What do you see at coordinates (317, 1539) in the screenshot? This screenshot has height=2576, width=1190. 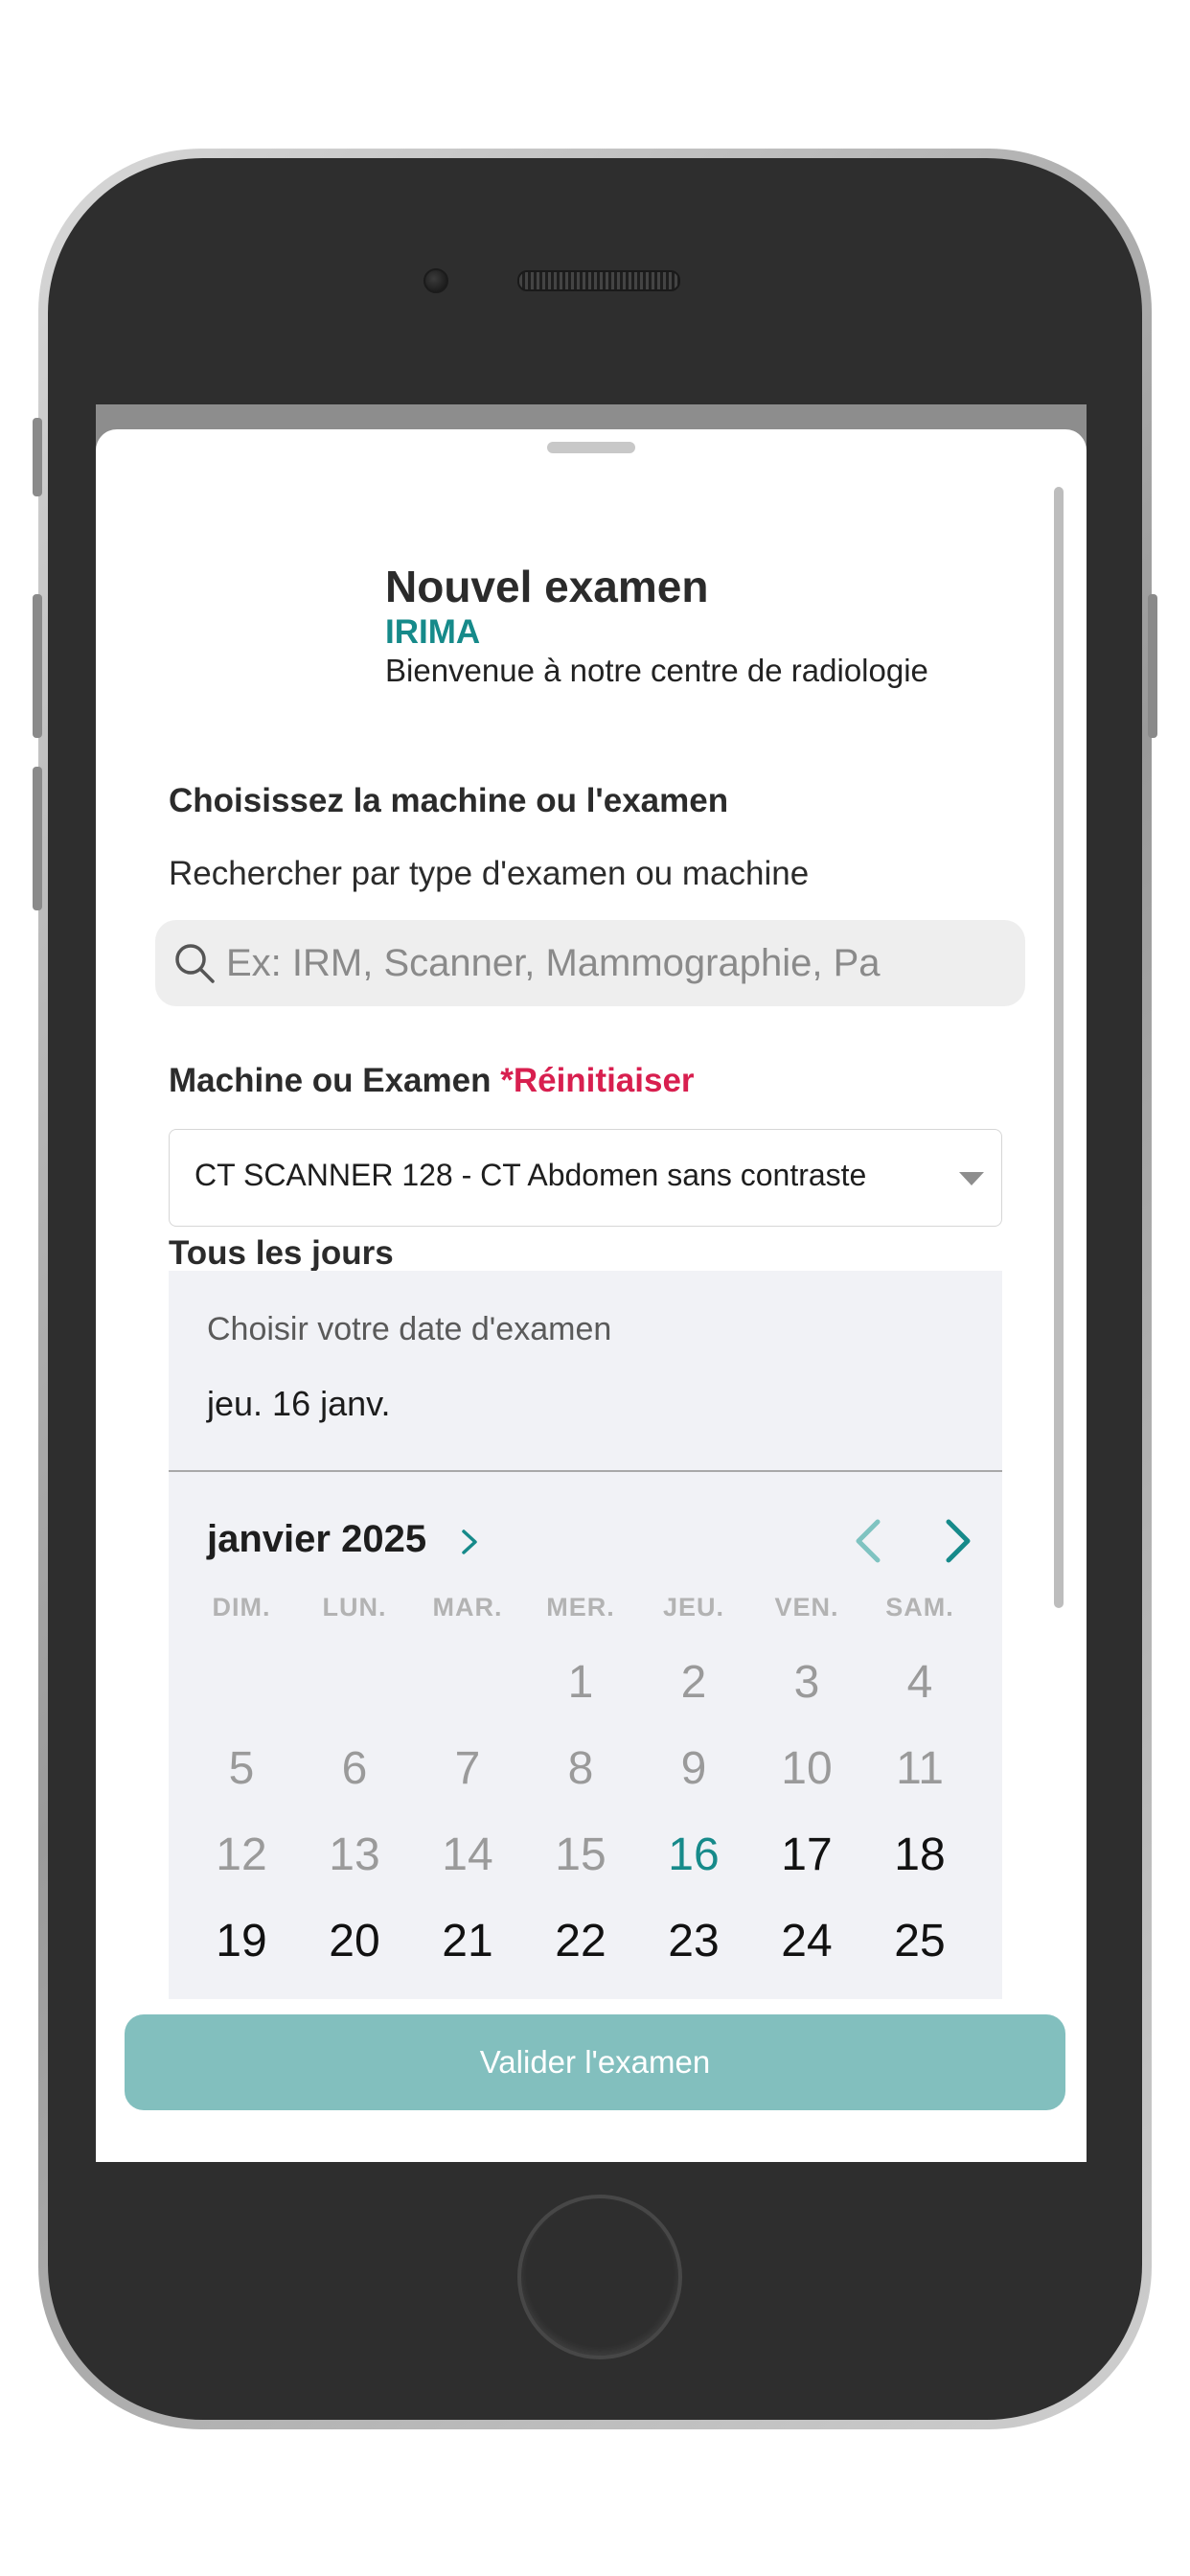 I see `month-year-label: janvier 2025` at bounding box center [317, 1539].